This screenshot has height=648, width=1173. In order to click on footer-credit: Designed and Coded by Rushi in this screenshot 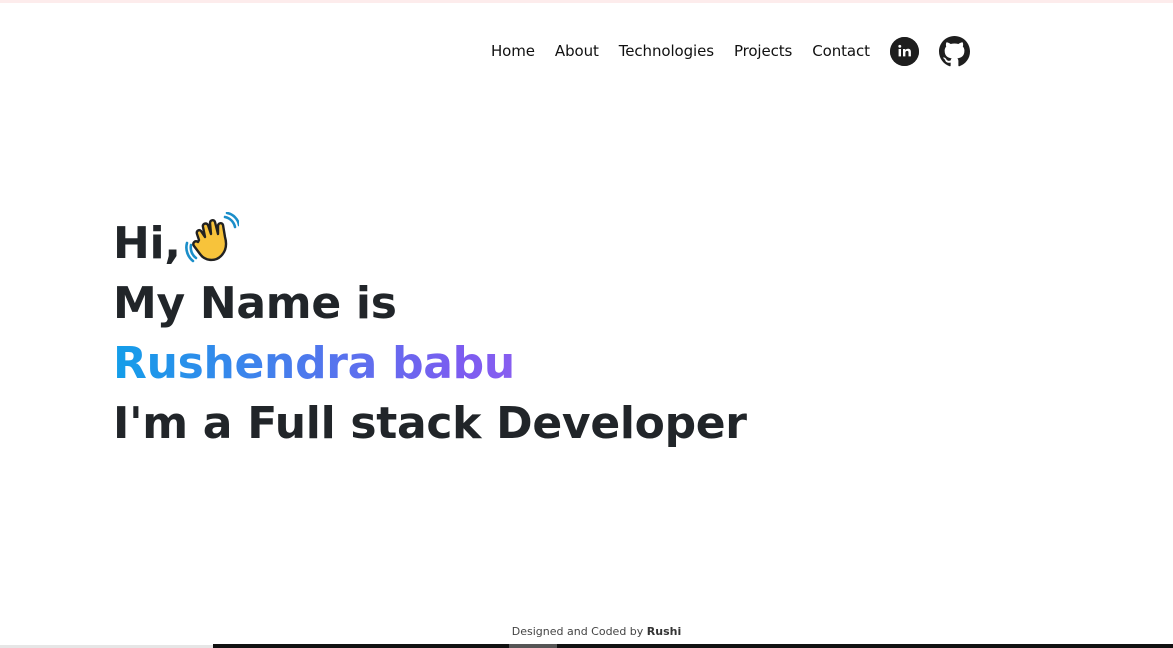, I will do `click(586, 631)`.